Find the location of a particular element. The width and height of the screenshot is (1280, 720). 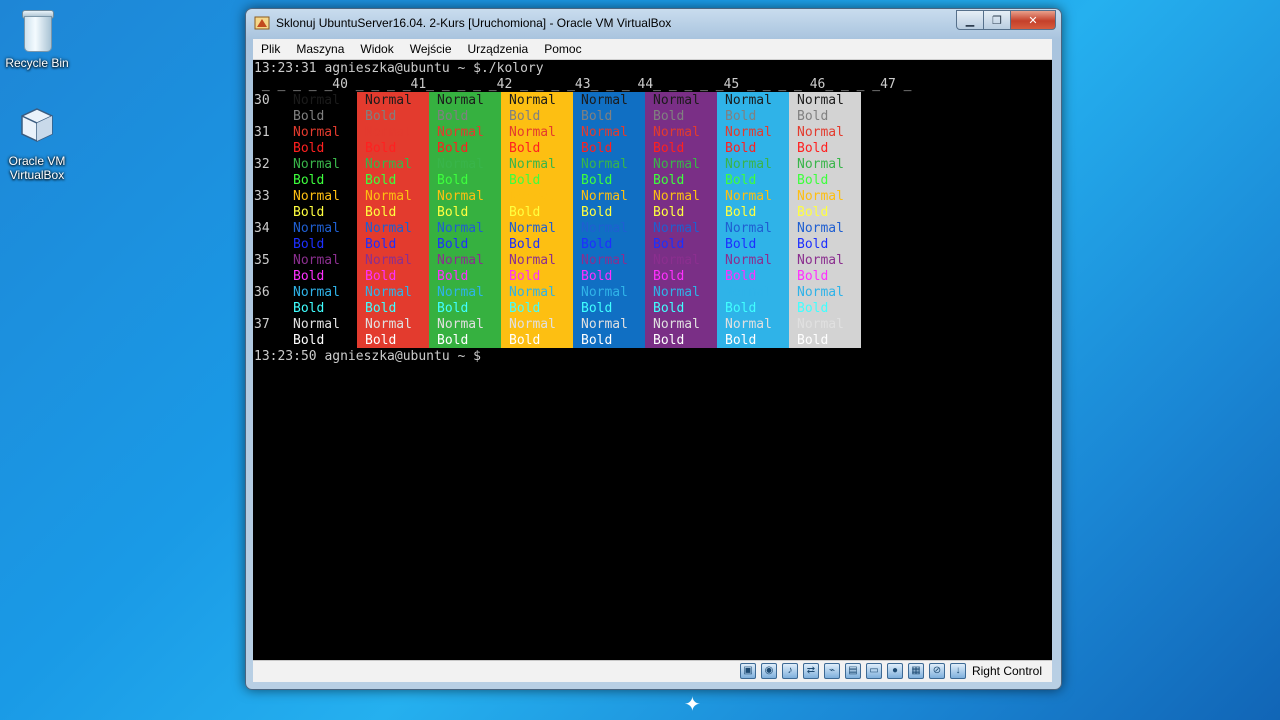

shared-folders-icon: ▤ is located at coordinates (852, 671).